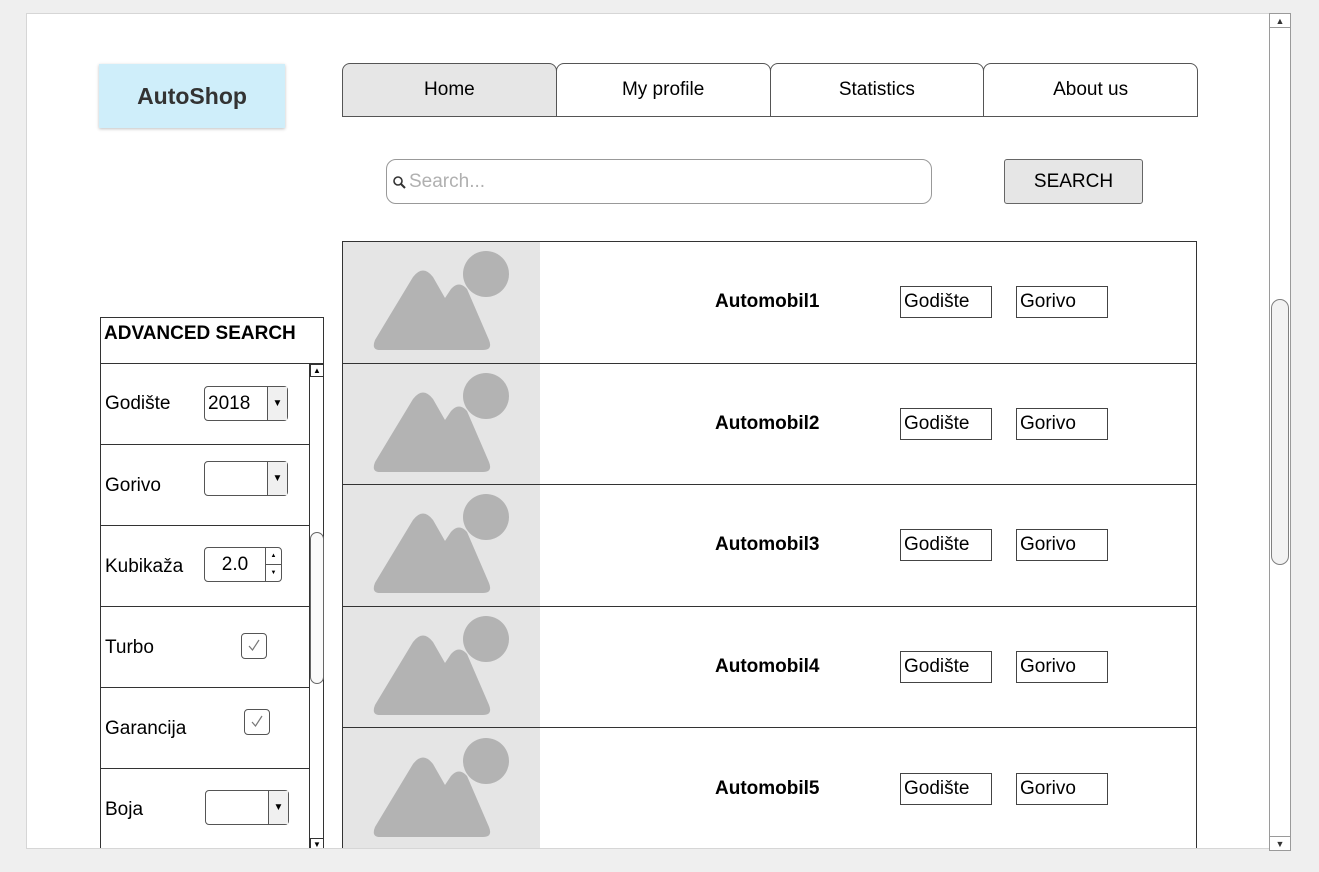  Describe the element at coordinates (205, 647) in the screenshot. I see `filter-row-turbo: Turbo` at that location.